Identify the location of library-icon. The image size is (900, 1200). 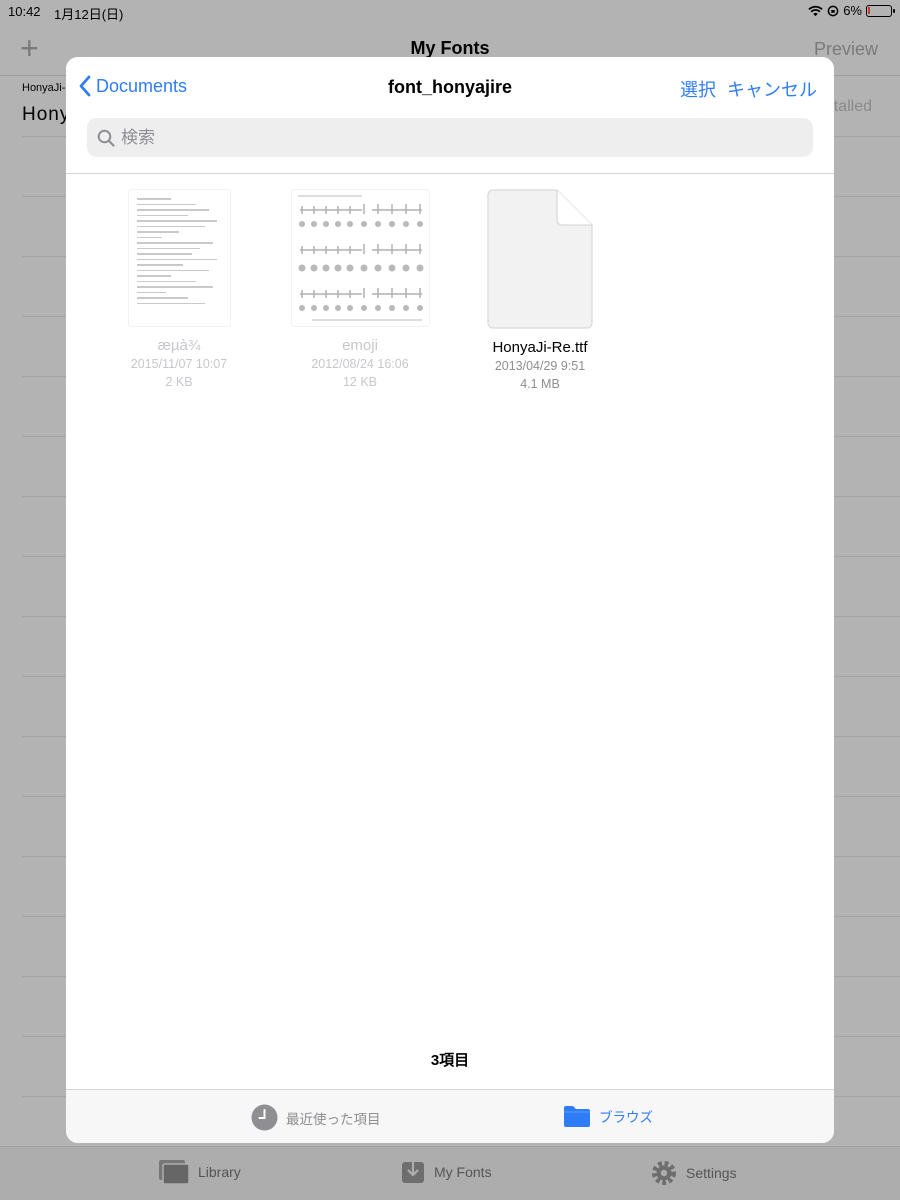
(174, 1172).